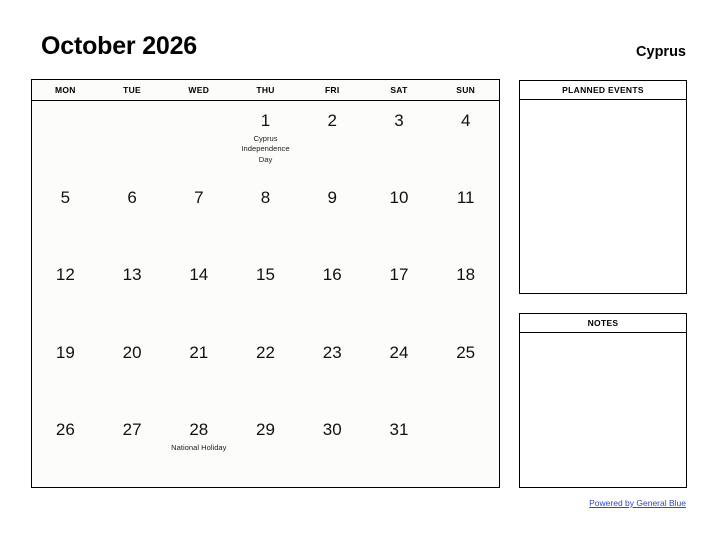 The height and width of the screenshot is (550, 712). What do you see at coordinates (265, 275) in the screenshot?
I see `day-number: 15` at bounding box center [265, 275].